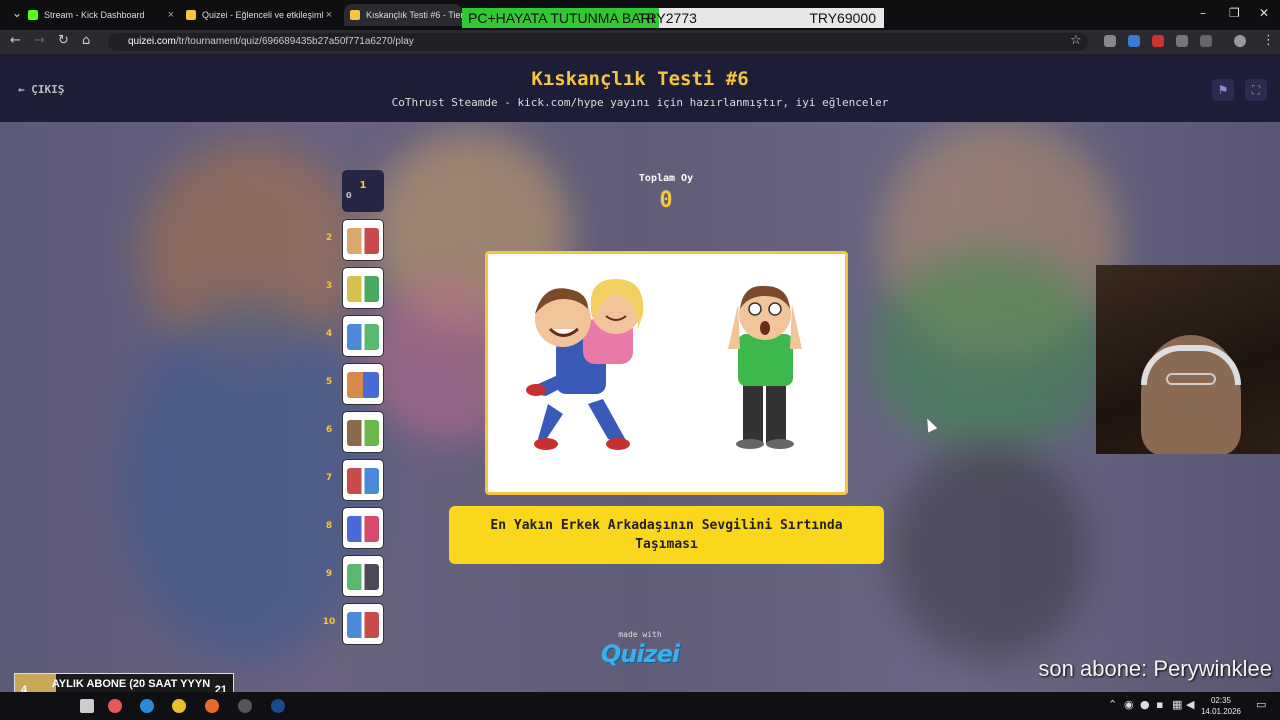  Describe the element at coordinates (1256, 90) in the screenshot. I see `fullscreen-button: ⛶` at that location.